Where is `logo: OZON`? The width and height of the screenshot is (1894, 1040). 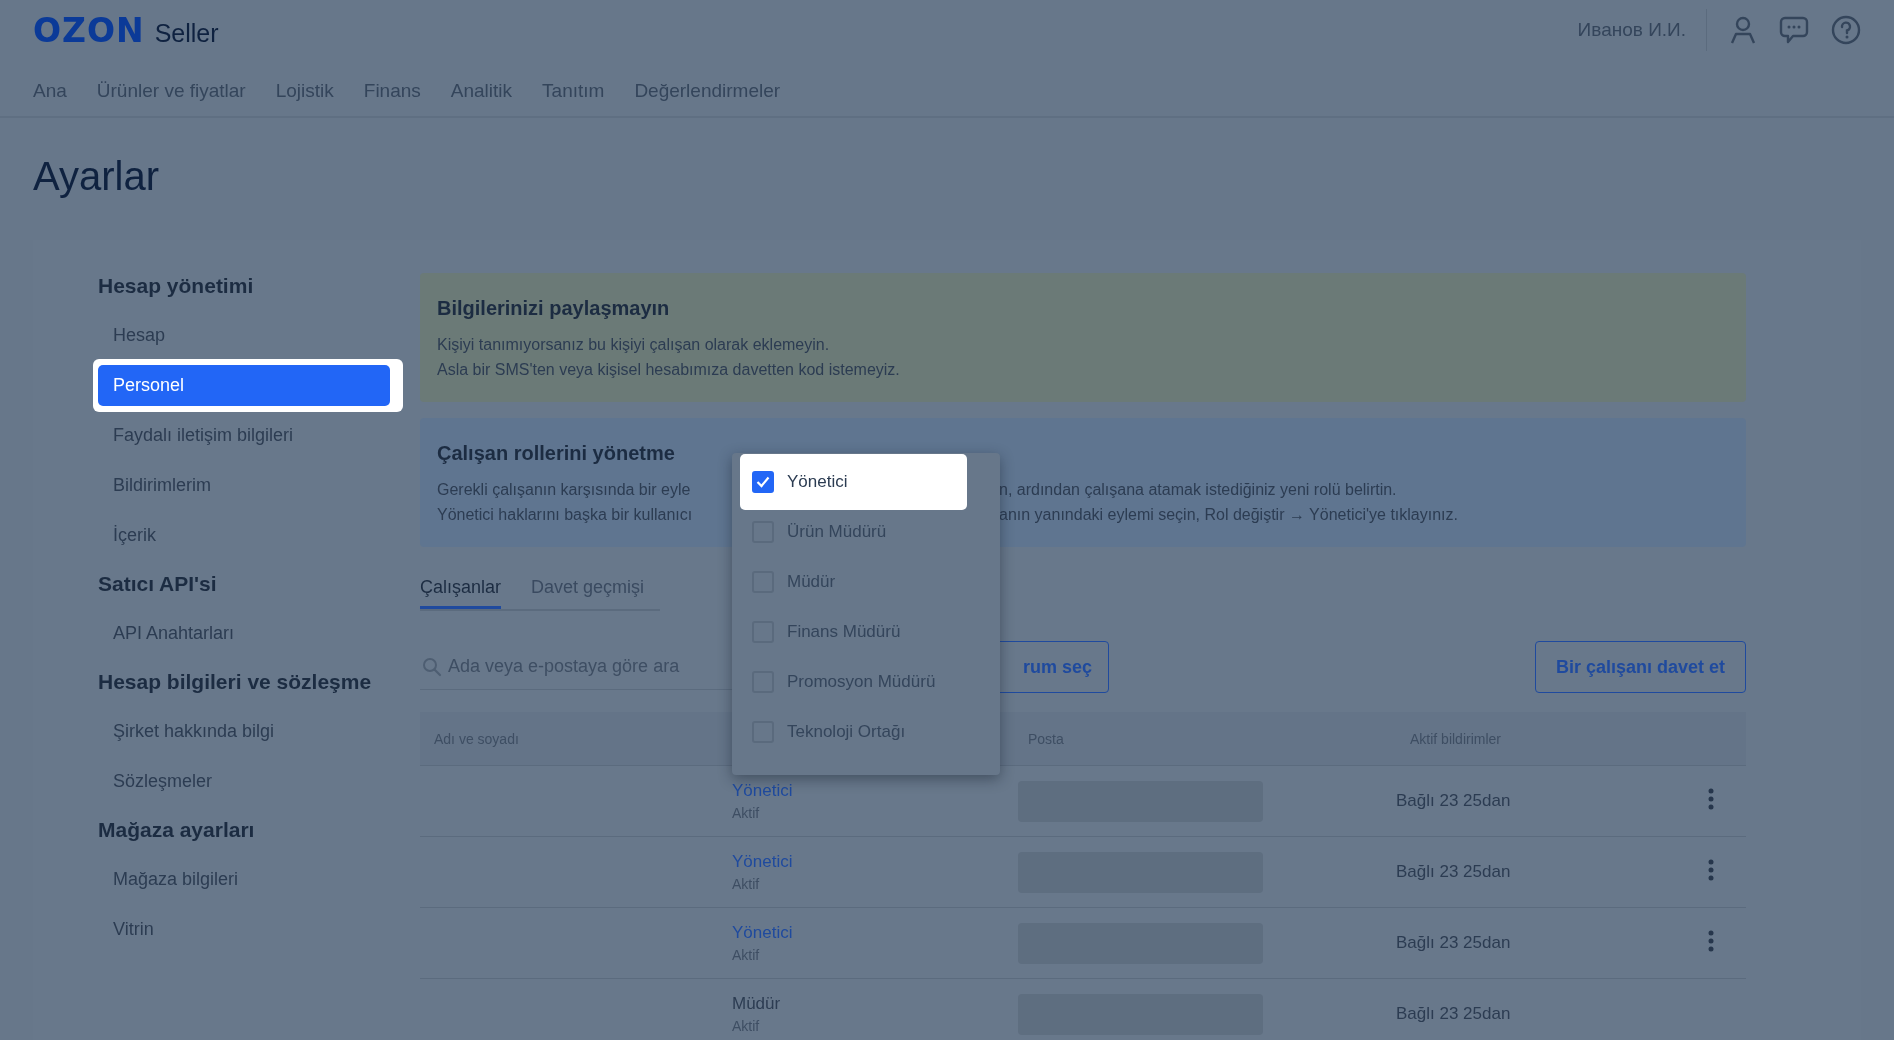 logo: OZON is located at coordinates (89, 30).